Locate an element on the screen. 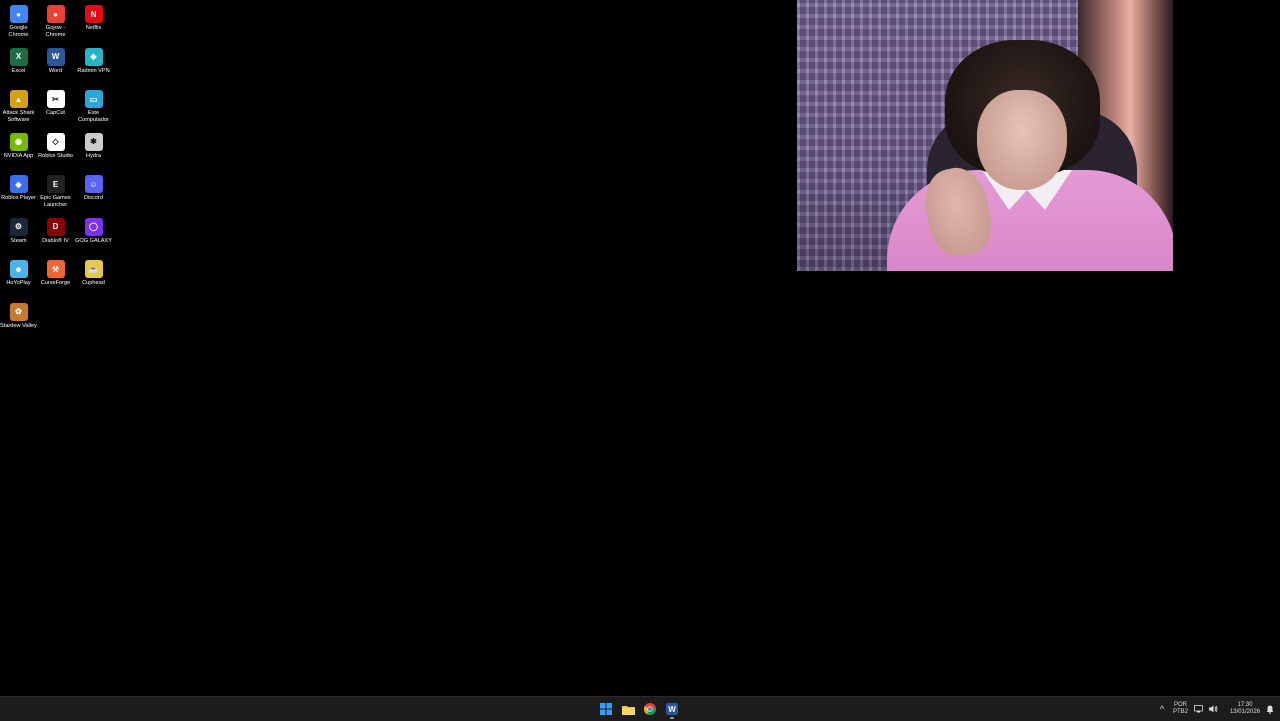 The height and width of the screenshot is (721, 1280). curseforge-icon: ⚒ is located at coordinates (55, 269).